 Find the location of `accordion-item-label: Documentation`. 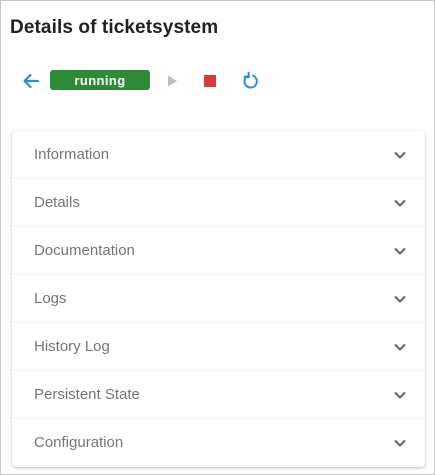

accordion-item-label: Documentation is located at coordinates (84, 250).